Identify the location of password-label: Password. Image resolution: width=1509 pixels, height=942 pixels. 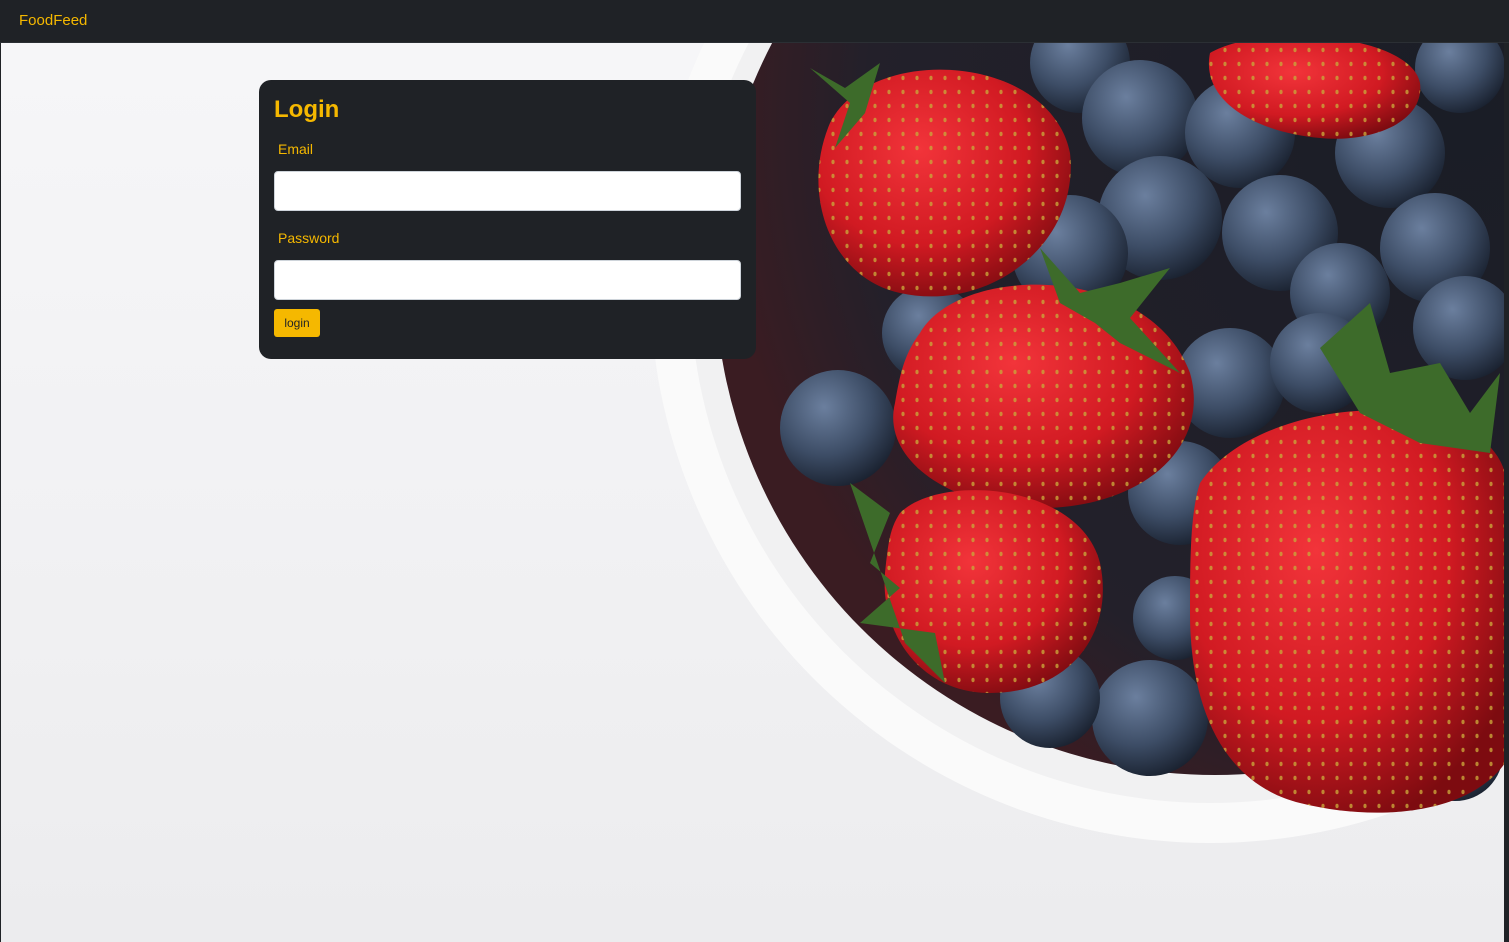
(309, 238).